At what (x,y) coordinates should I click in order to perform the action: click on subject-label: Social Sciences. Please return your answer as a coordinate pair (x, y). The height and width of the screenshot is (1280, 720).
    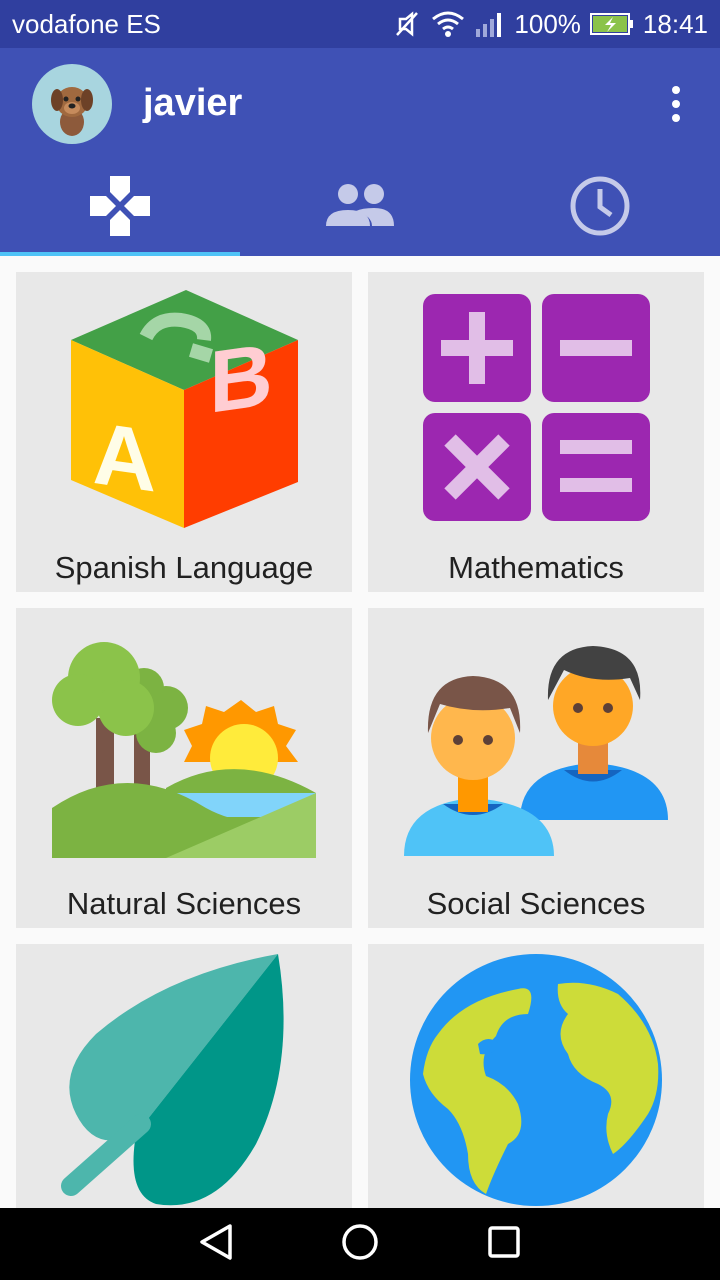
    Looking at the image, I should click on (536, 903).